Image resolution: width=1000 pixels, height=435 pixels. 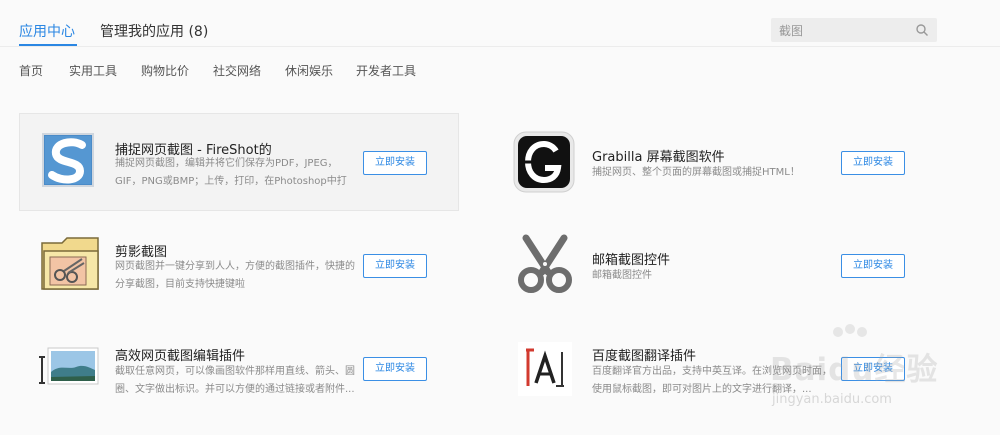 What do you see at coordinates (235, 275) in the screenshot?
I see `app-description: 网页截图并一键分享到人人，方便的截图插件，快捷的分享截图，目前支持快捷键啦` at bounding box center [235, 275].